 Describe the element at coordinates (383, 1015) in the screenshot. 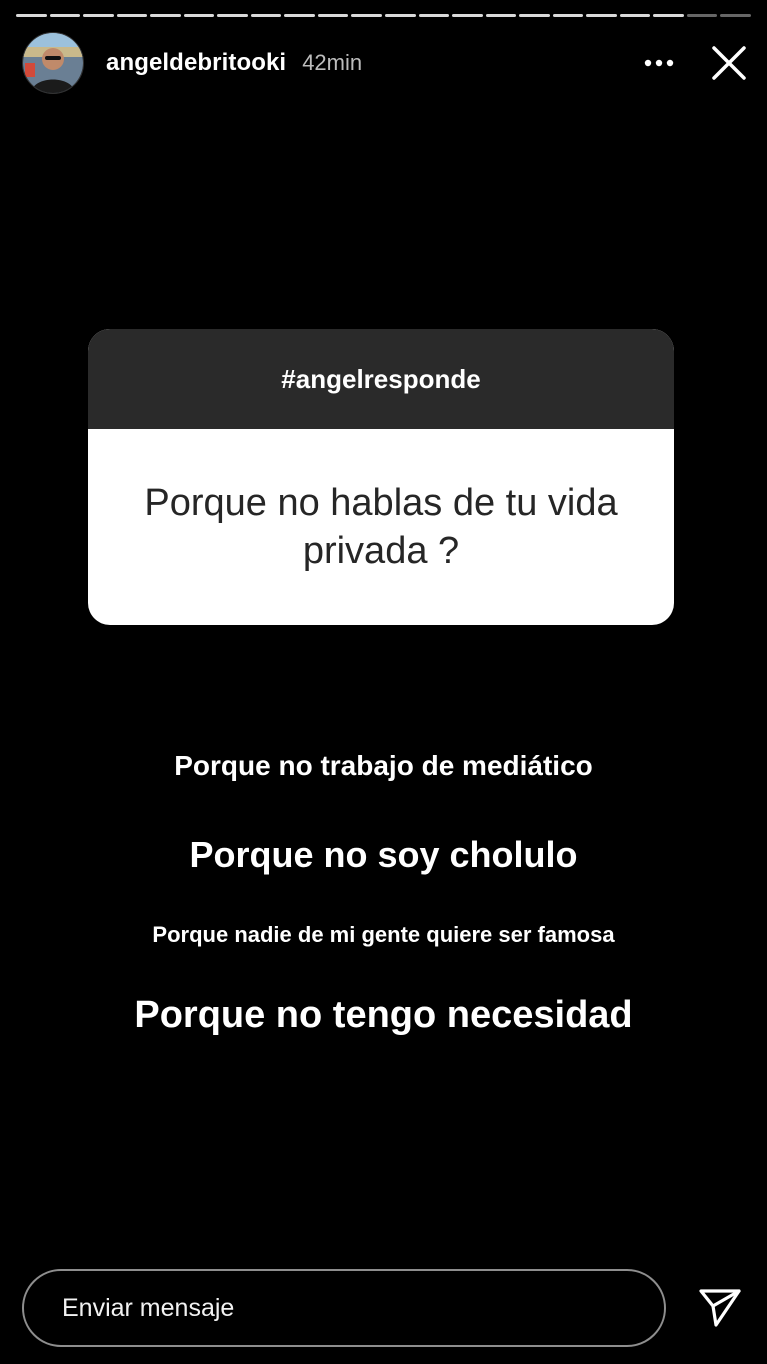

I see `answer-line-4: Porque no tengo necesidad` at that location.